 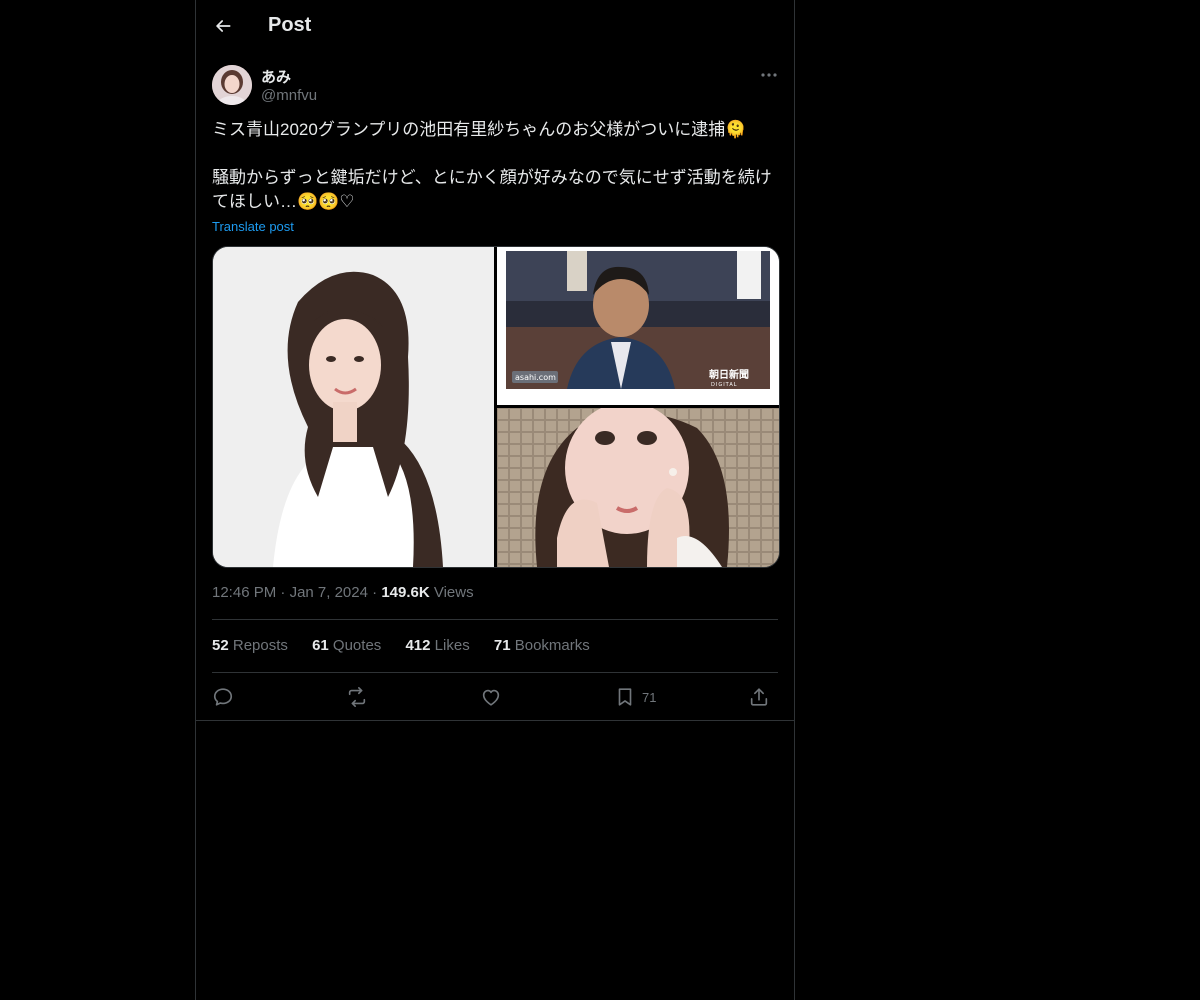 I want to click on header: Post, so click(x=495, y=27).